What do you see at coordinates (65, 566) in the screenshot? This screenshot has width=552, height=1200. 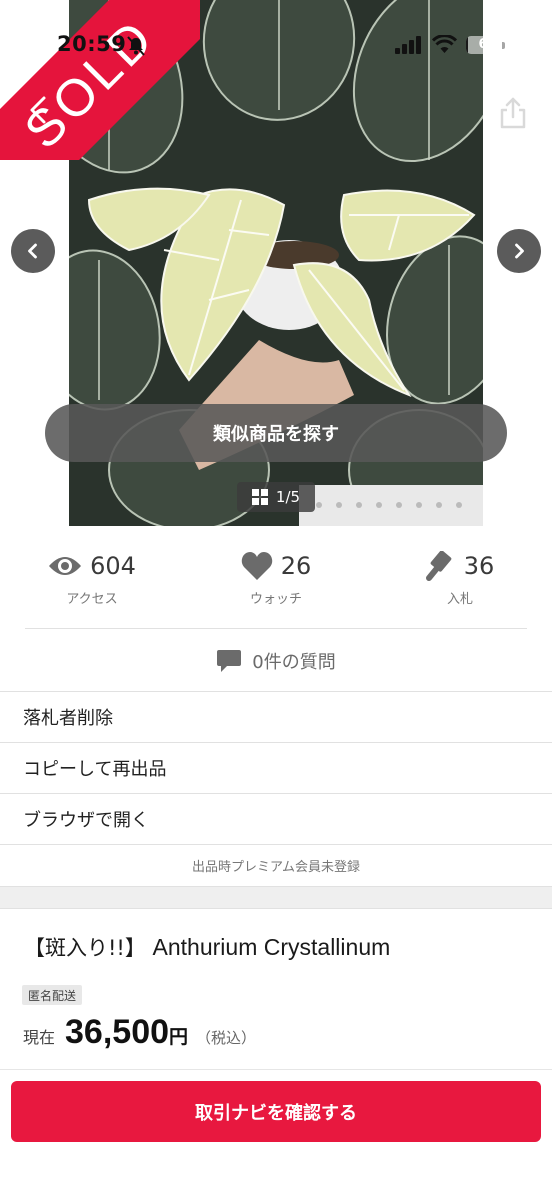 I see `eye-icon` at bounding box center [65, 566].